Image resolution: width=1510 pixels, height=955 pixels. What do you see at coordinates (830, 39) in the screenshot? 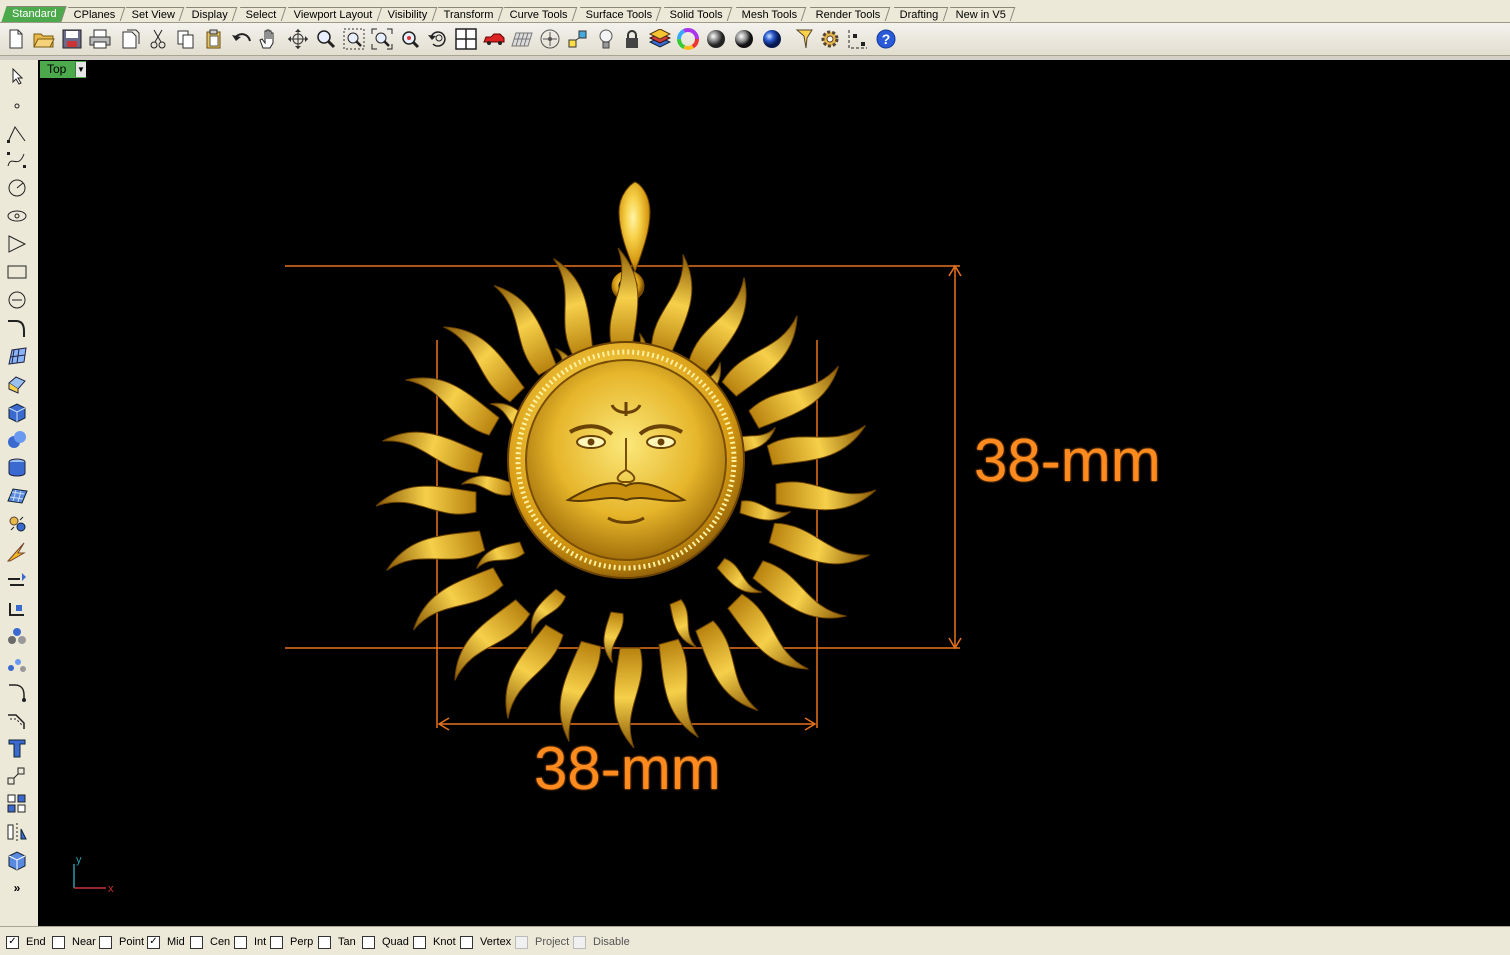
I see `gear-settings-icon` at bounding box center [830, 39].